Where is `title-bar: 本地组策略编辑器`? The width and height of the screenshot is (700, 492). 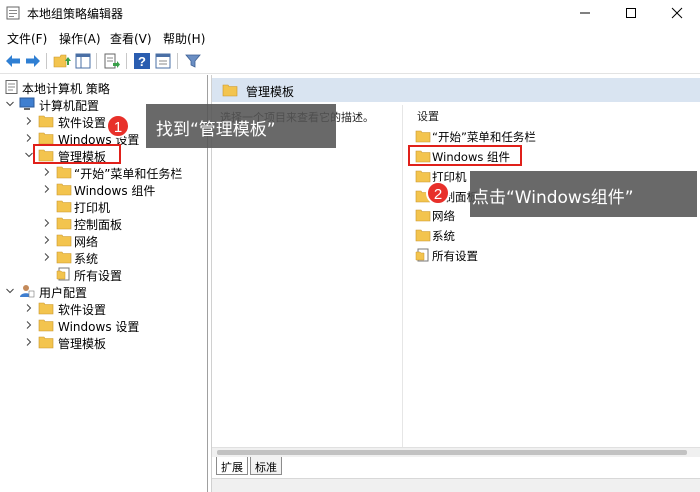
title-bar: 本地组策略编辑器 is located at coordinates (350, 13).